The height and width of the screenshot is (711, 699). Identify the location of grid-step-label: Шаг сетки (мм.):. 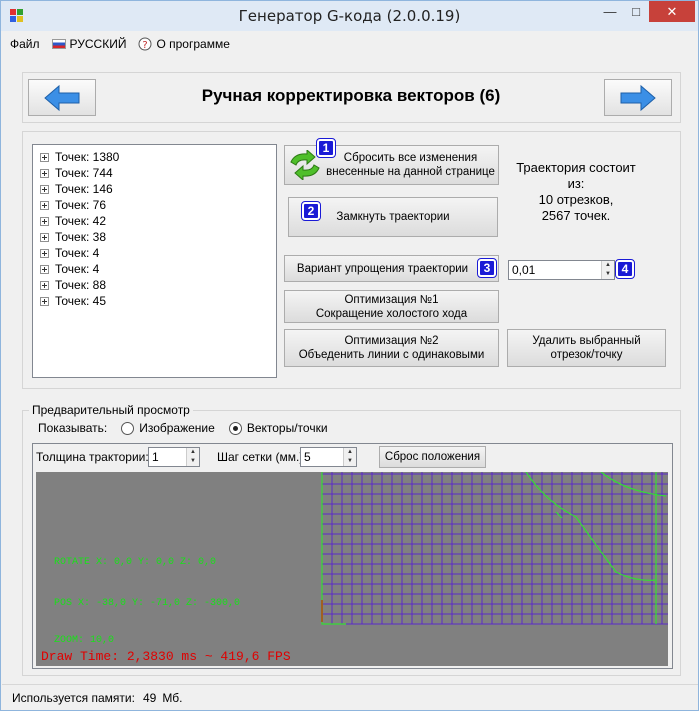
(262, 457).